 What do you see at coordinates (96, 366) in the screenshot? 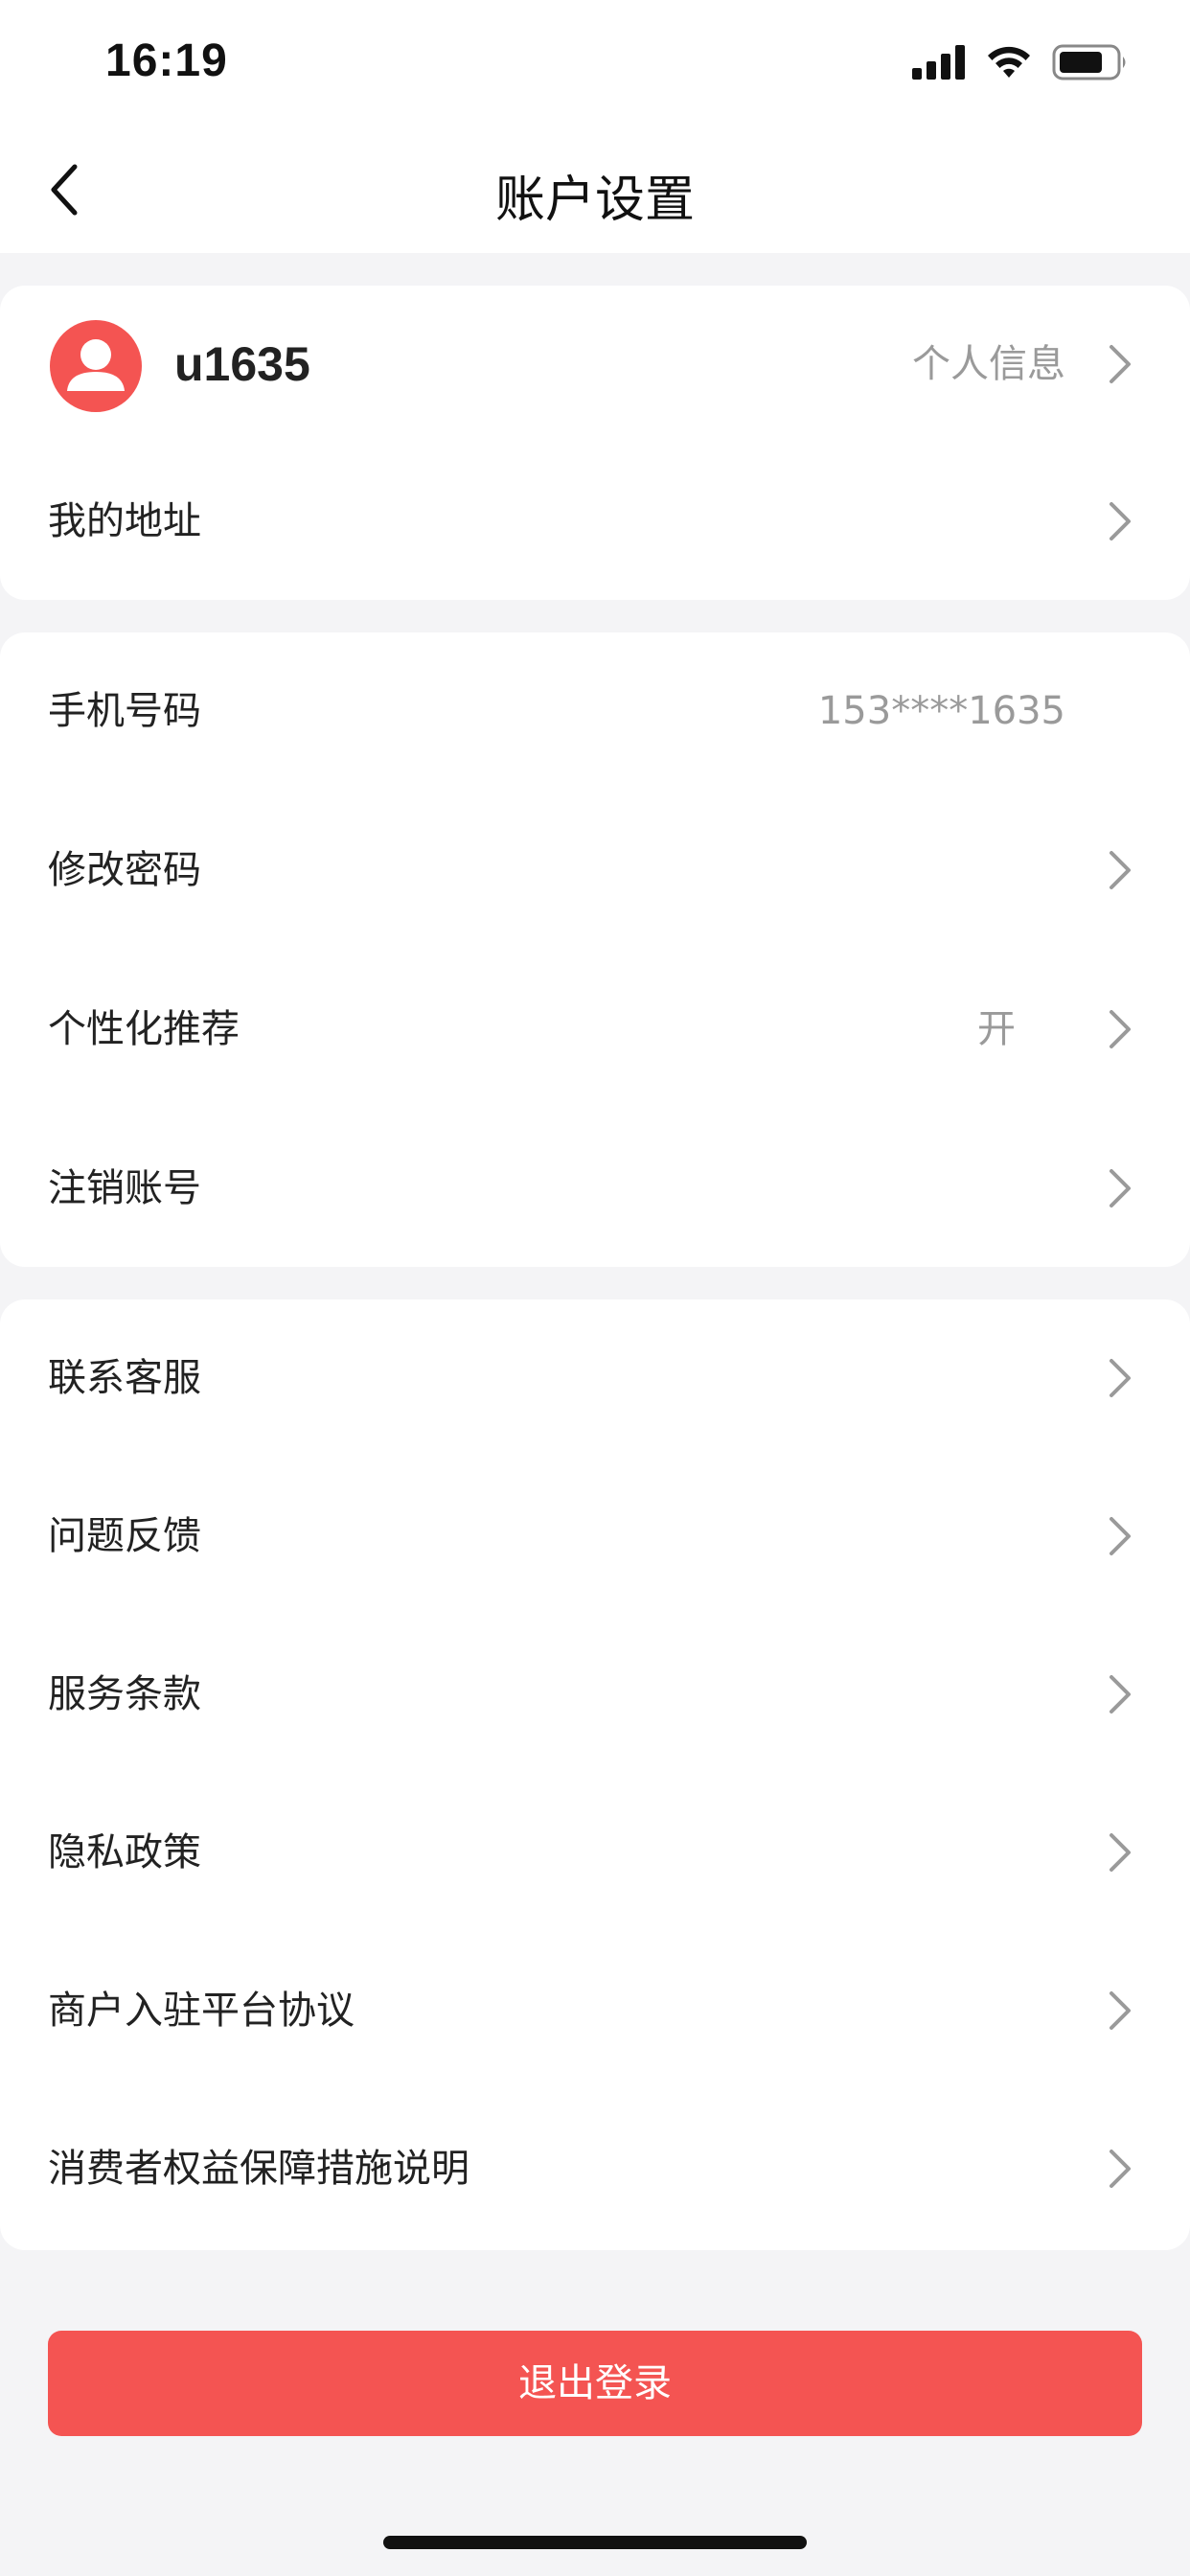
I see `user-avatar-icon` at bounding box center [96, 366].